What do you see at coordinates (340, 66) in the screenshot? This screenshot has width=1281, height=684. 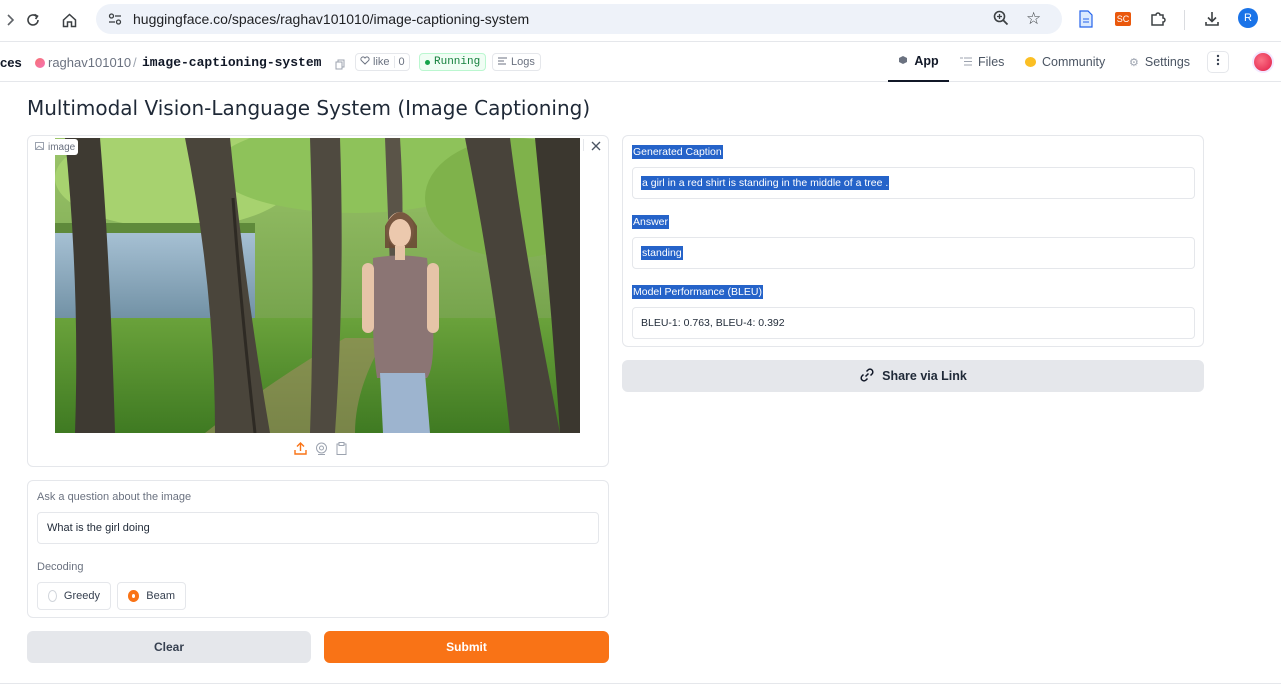 I see `copy-icon` at bounding box center [340, 66].